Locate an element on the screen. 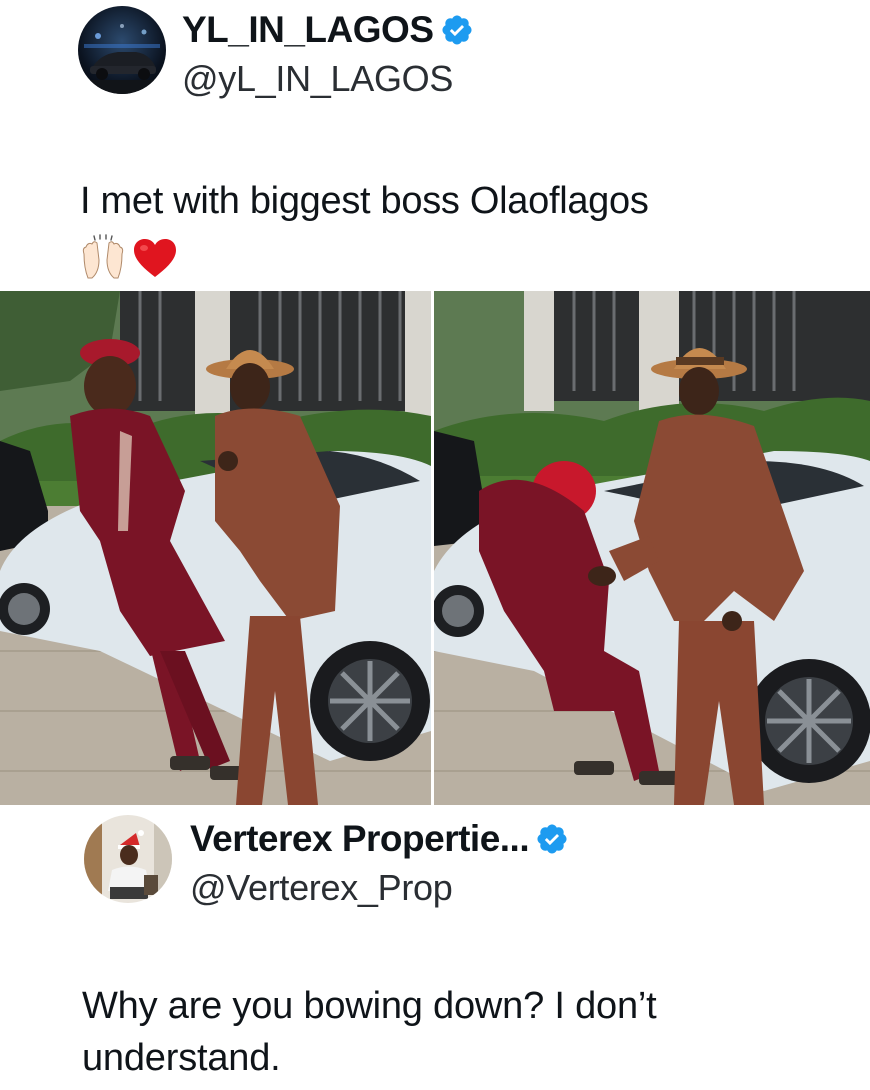  author-name-row: YL_IN_LAGOS is located at coordinates (328, 30).